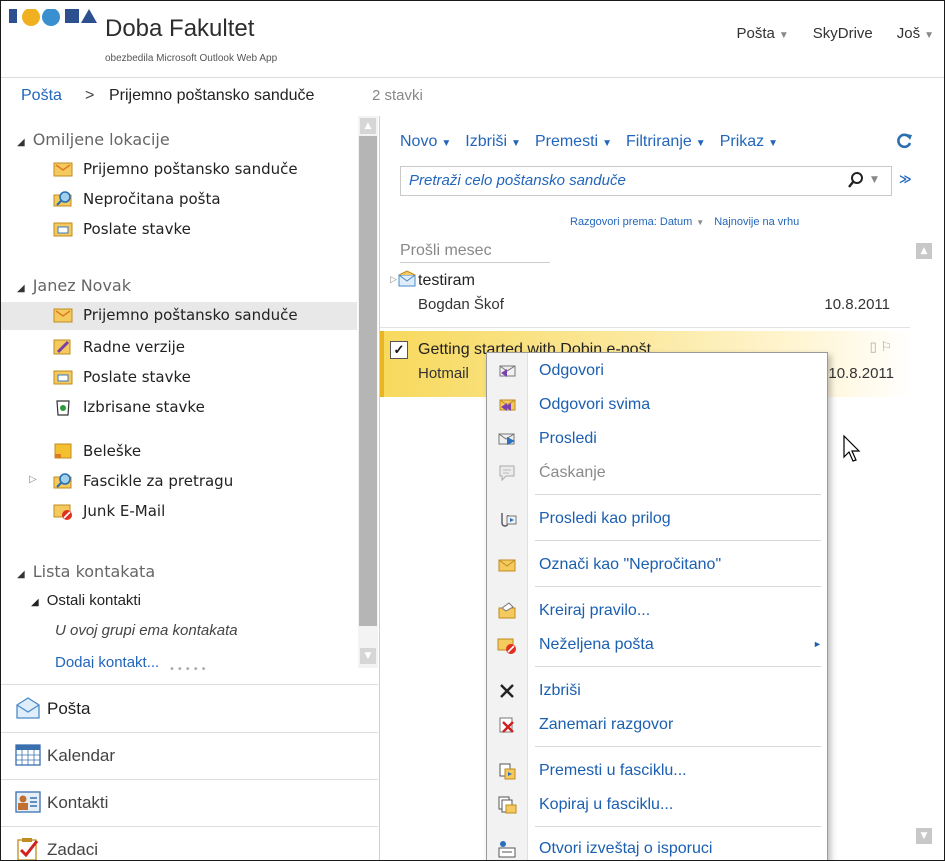 The image size is (945, 861). What do you see at coordinates (53, 17) in the screenshot?
I see `logo-mark-icon` at bounding box center [53, 17].